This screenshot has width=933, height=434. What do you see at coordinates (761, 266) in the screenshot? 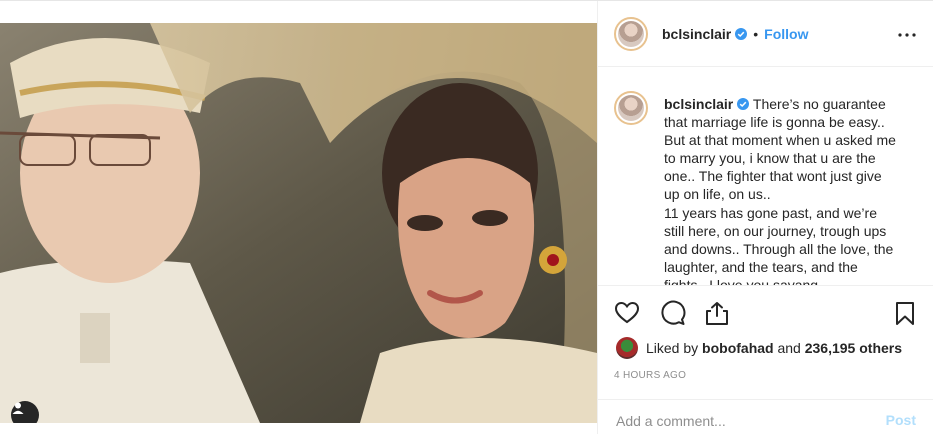
I see `caption-line: laughter, and the tears, and the` at bounding box center [761, 266].